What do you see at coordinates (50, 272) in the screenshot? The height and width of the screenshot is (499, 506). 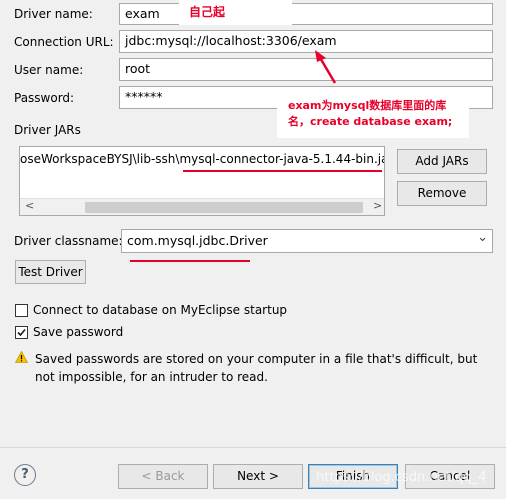 I see `test-driver-button: Test Driver` at bounding box center [50, 272].